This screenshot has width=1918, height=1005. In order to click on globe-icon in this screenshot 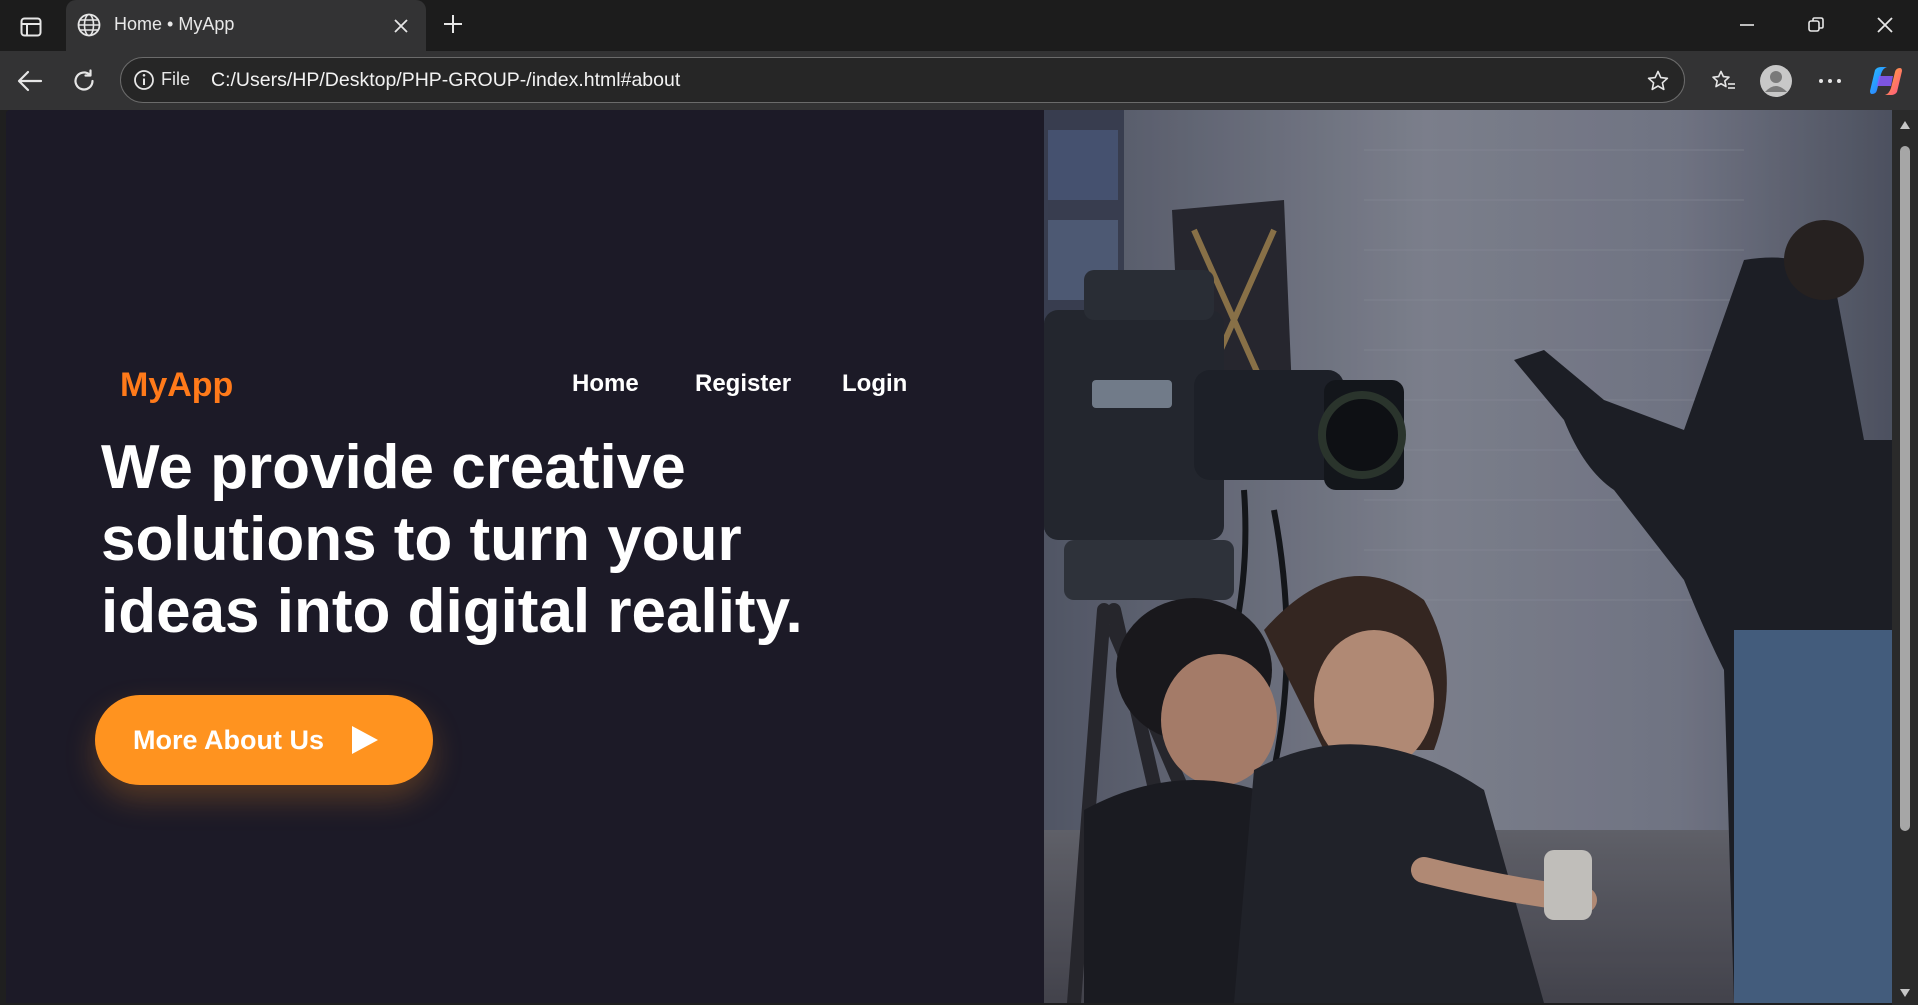, I will do `click(89, 25)`.